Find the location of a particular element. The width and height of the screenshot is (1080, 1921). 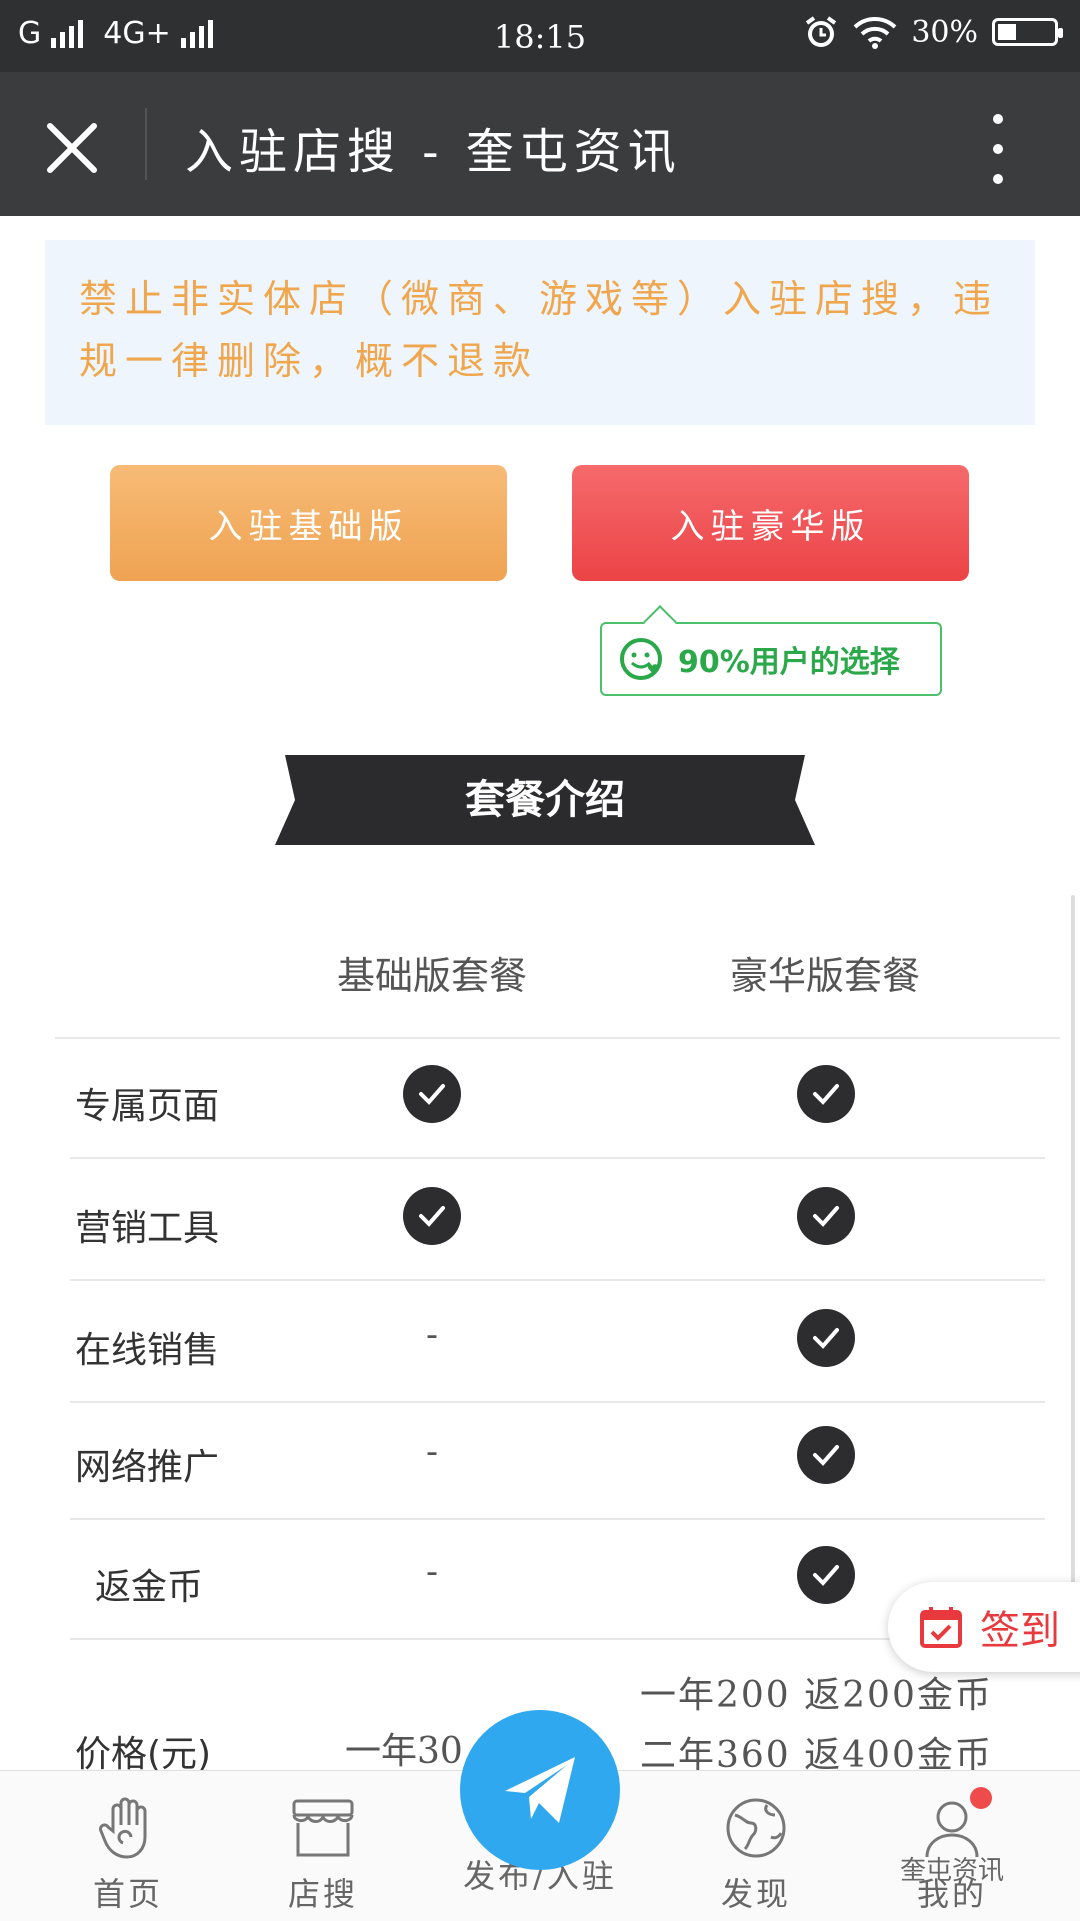

nav-mine: 我的 is located at coordinates (952, 1846).